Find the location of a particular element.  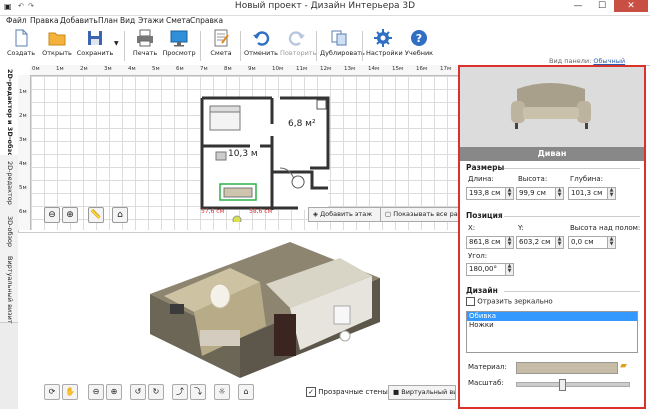

transparent-walls-label: Прозрачные стены is located at coordinates (353, 392).